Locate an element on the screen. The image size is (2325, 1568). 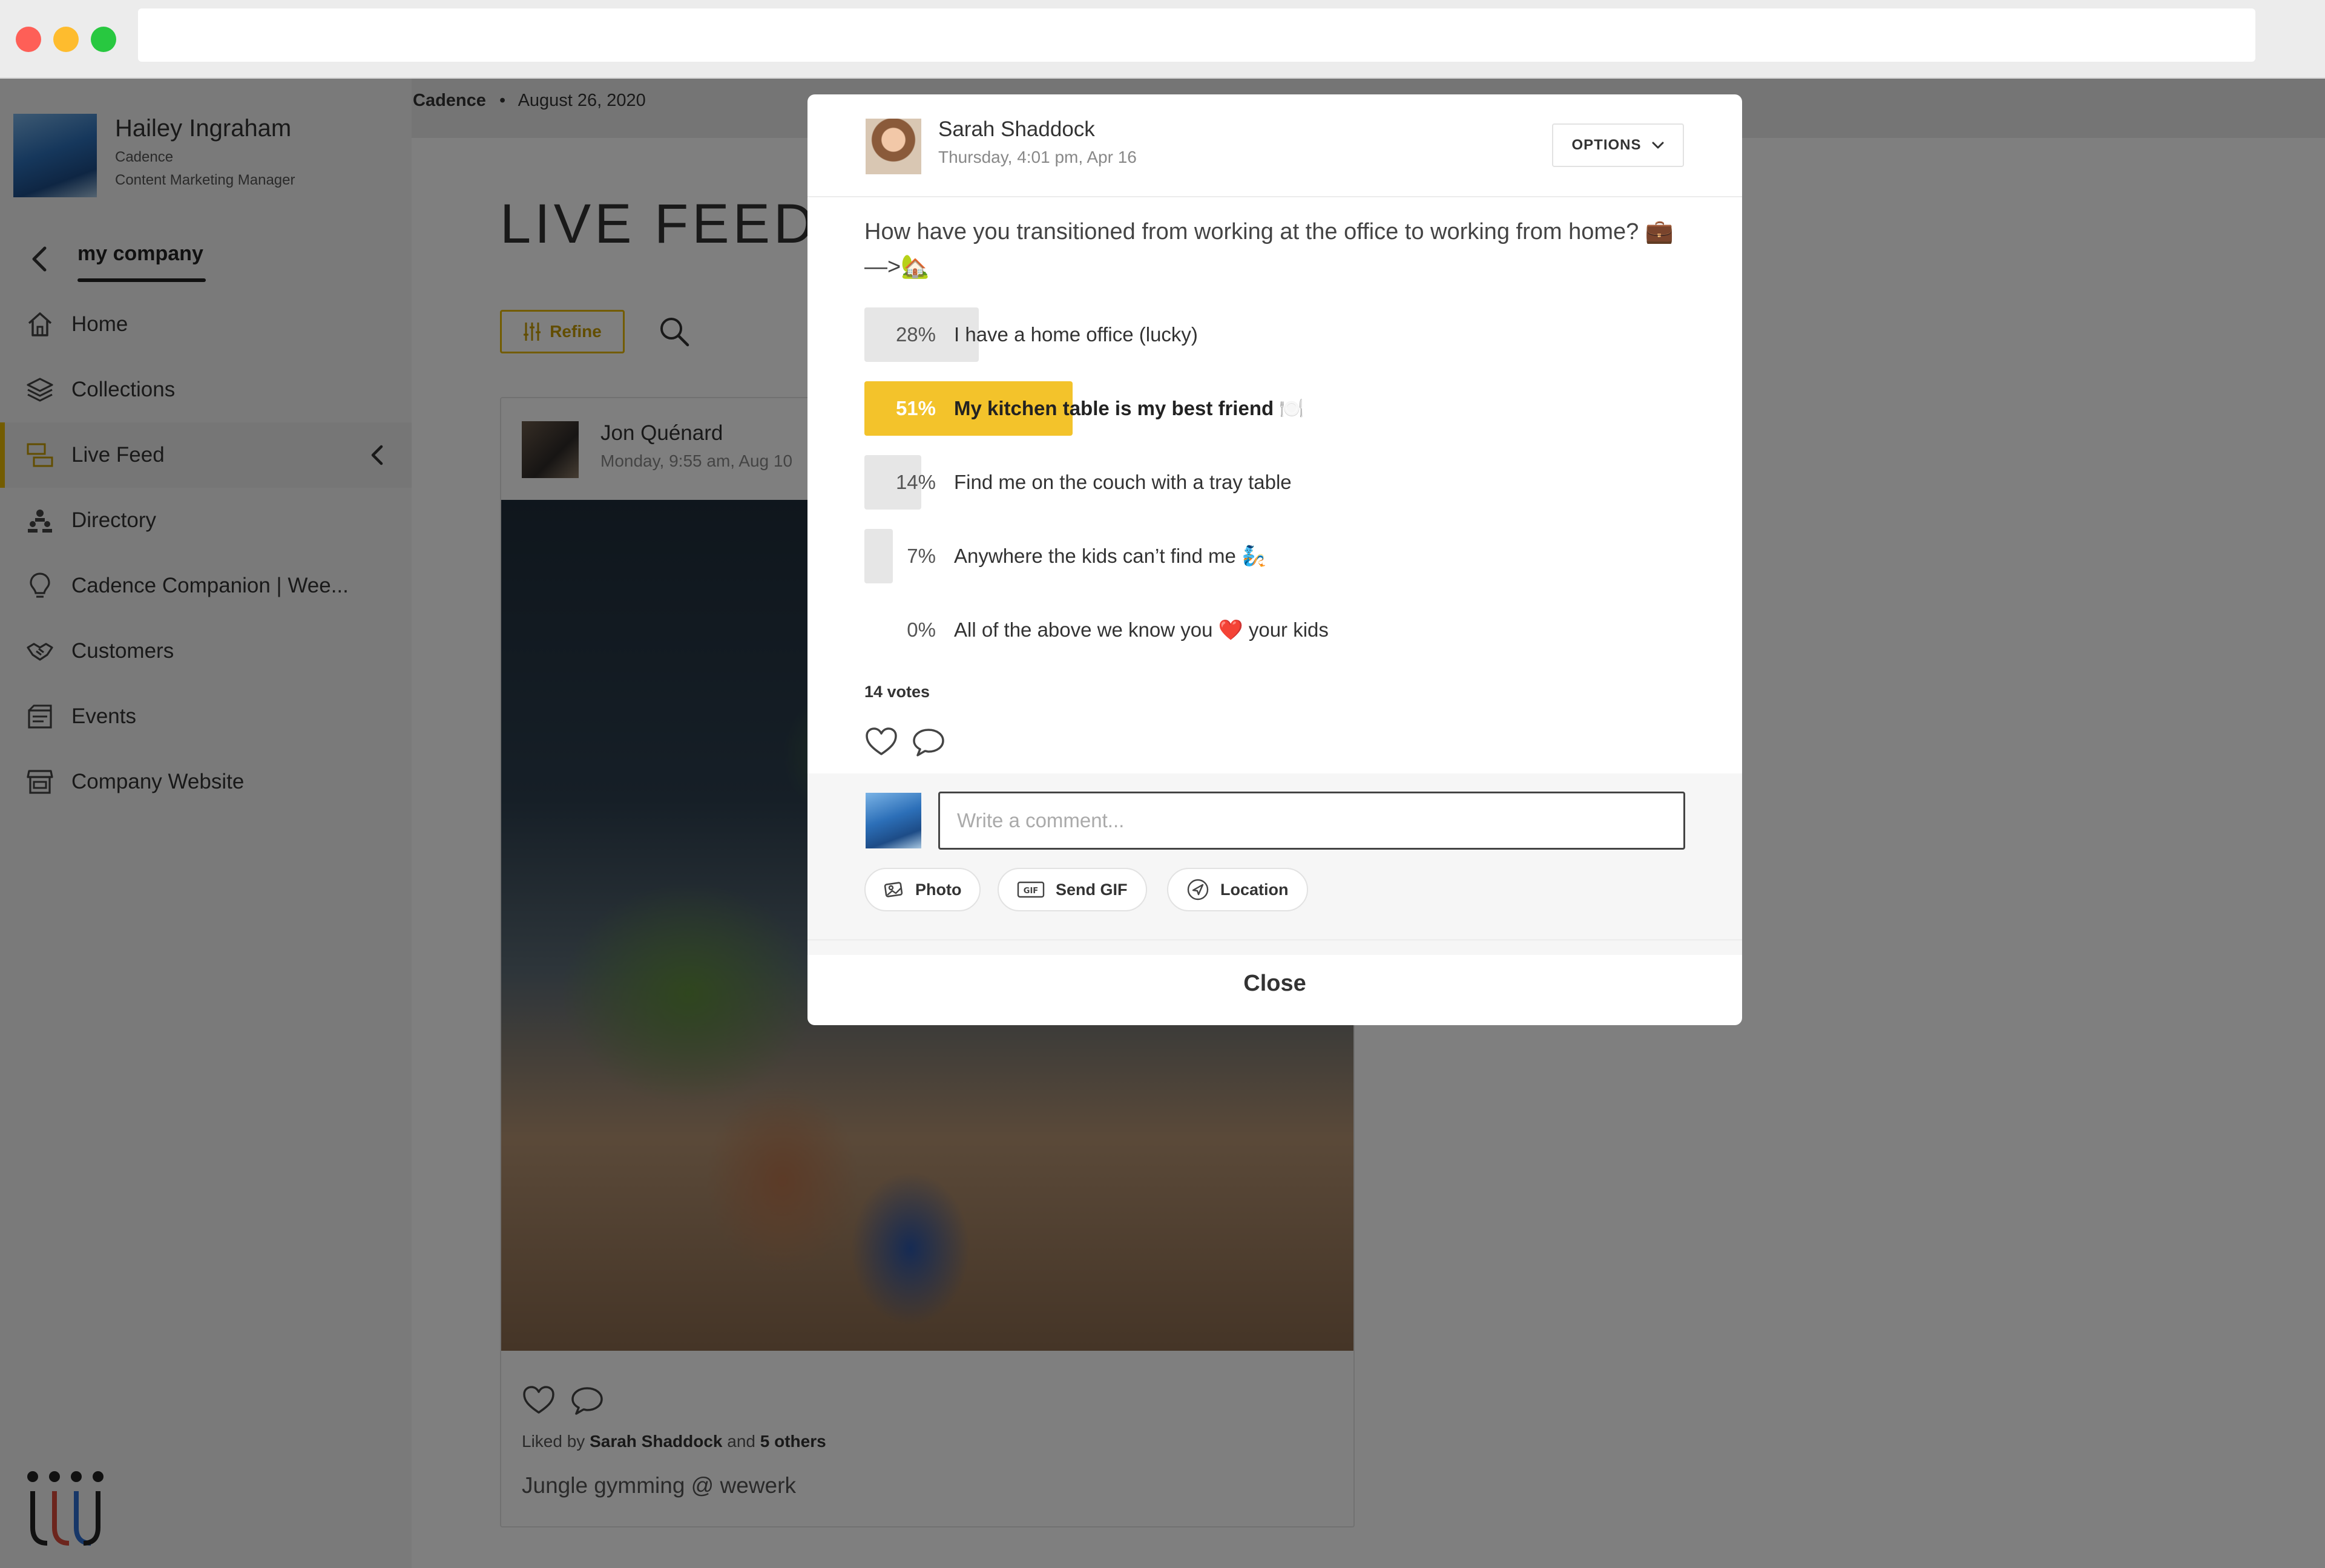
photo-button: Photo is located at coordinates (922, 889).